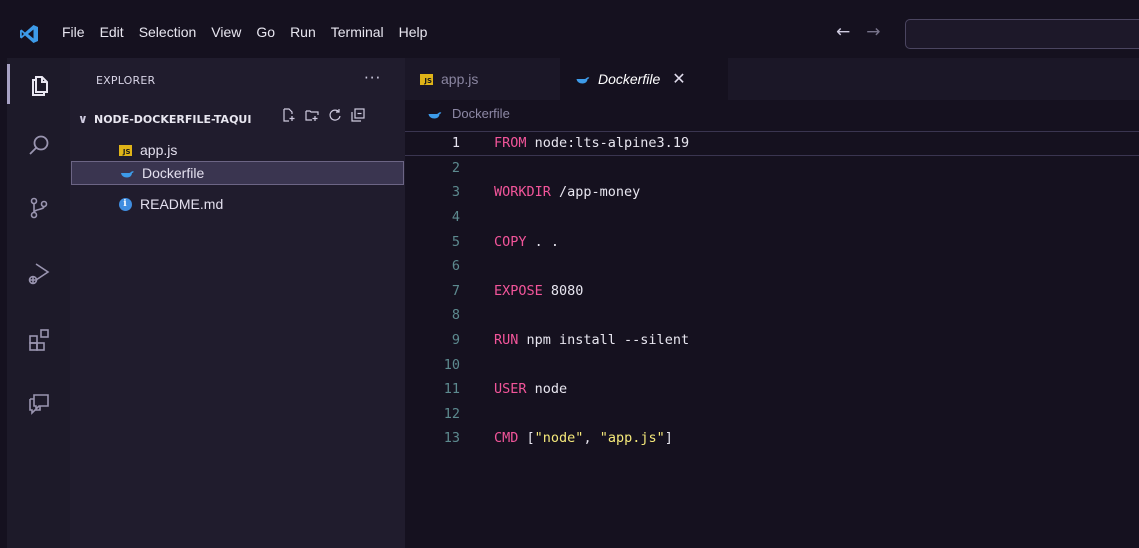  Describe the element at coordinates (526, 438) in the screenshot. I see `code-text: [` at that location.